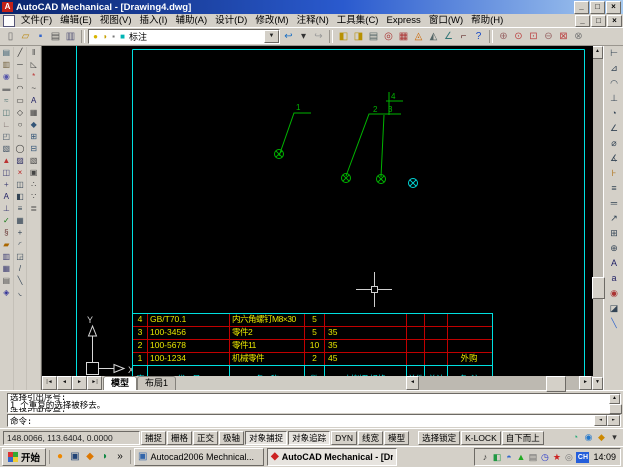  What do you see at coordinates (6, 125) in the screenshot?
I see `am-steel-shapes-icon: ∟` at bounding box center [6, 125].